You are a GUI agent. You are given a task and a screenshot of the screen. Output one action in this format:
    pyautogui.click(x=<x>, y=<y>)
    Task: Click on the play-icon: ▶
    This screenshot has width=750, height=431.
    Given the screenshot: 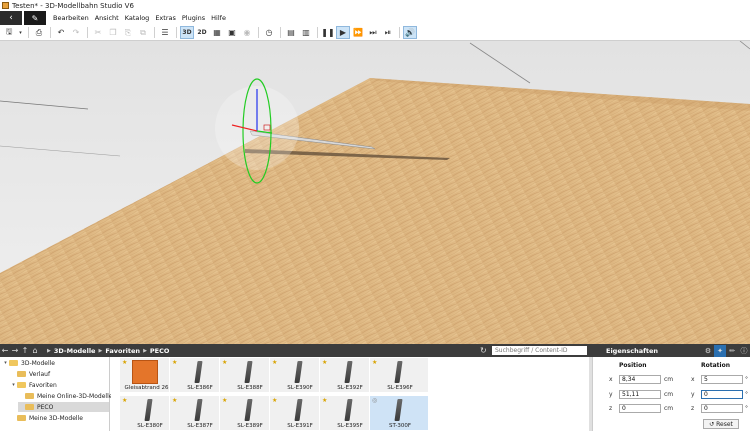 What is the action you would take?
    pyautogui.click(x=343, y=32)
    